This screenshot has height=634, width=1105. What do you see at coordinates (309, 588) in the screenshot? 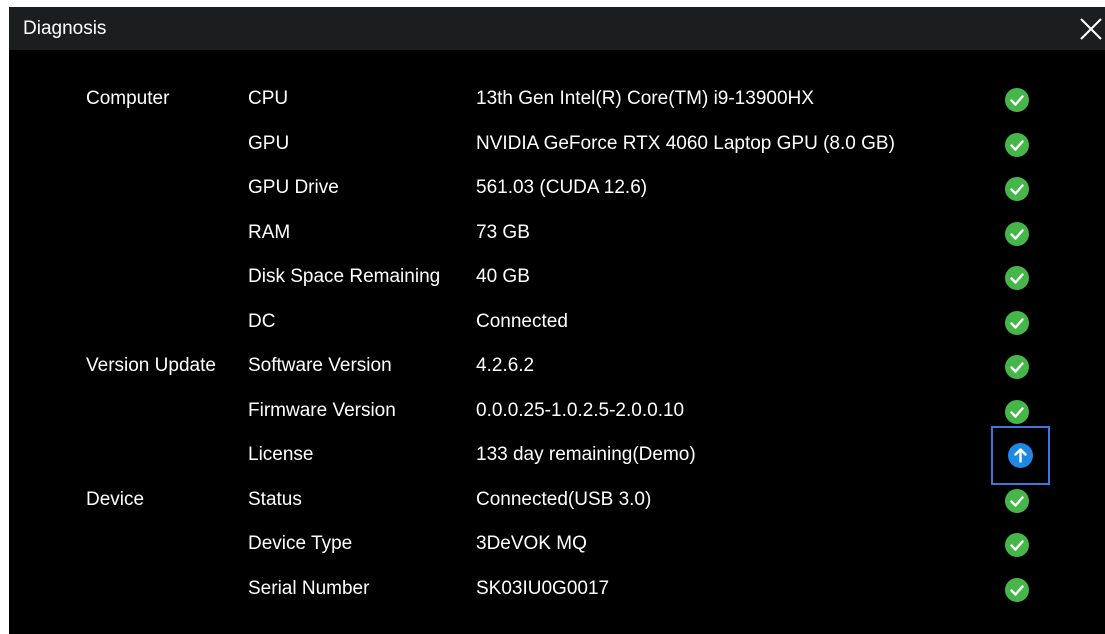
I see `item-key: Serial Number` at bounding box center [309, 588].